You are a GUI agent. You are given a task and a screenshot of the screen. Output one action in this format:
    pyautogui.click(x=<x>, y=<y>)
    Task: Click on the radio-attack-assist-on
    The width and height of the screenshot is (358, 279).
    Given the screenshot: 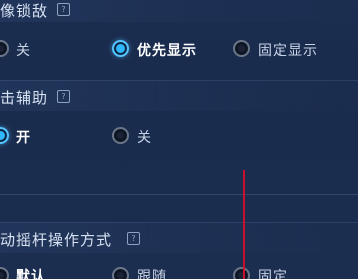 What is the action you would take?
    pyautogui.click(x=4, y=135)
    